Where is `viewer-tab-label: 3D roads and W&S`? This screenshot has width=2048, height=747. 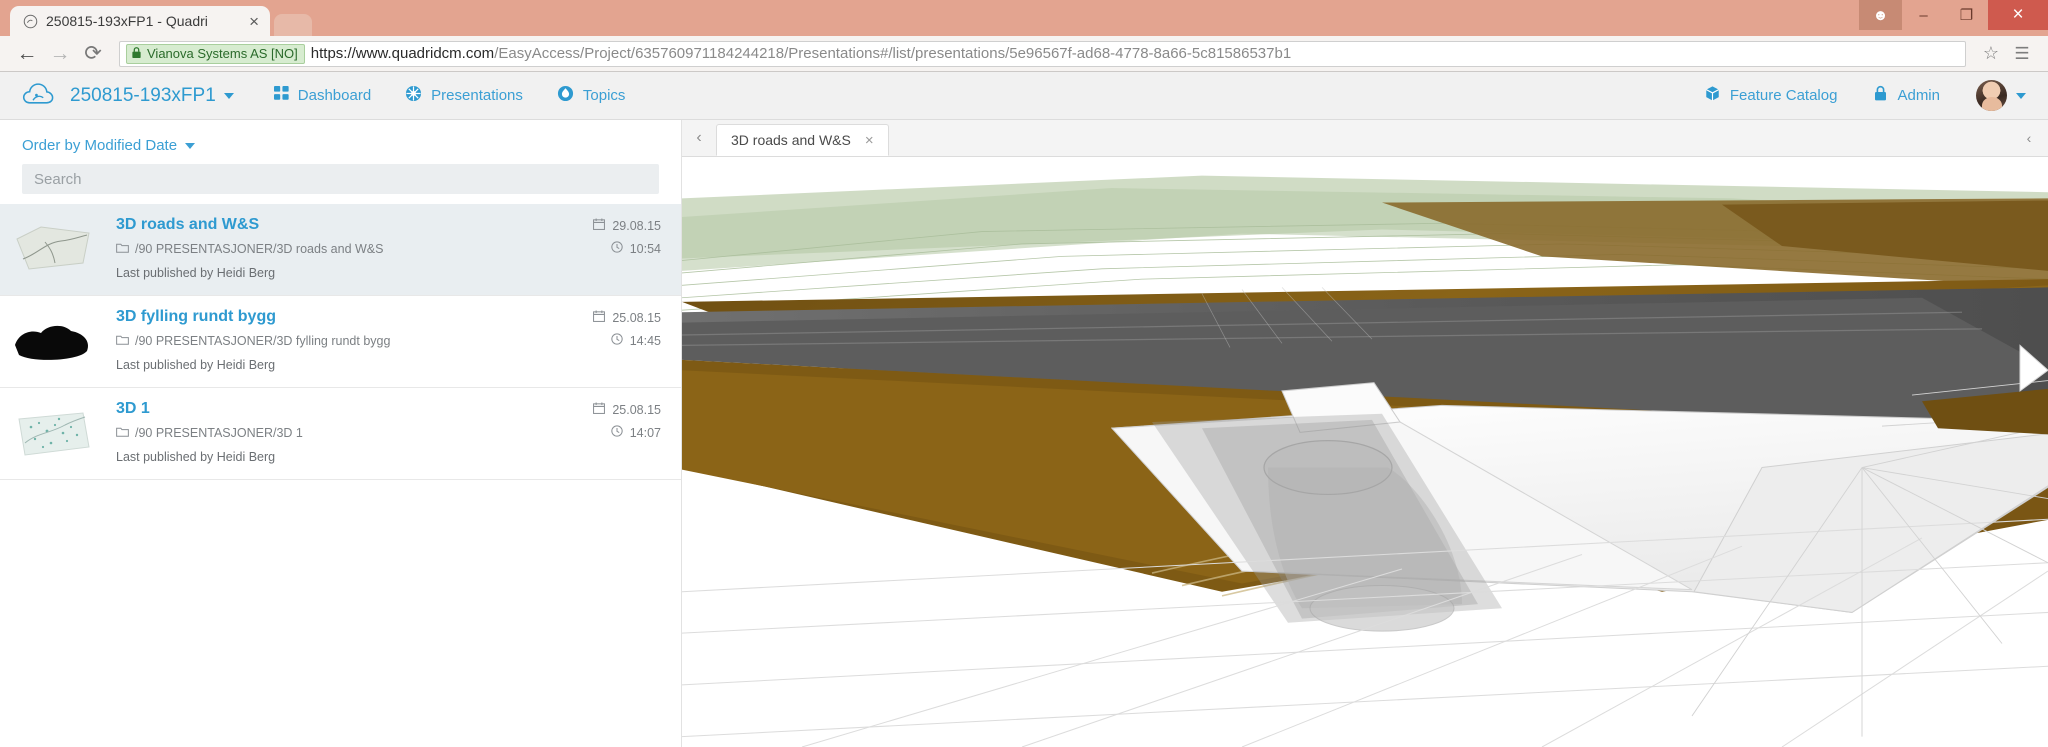 viewer-tab-label: 3D roads and W&S is located at coordinates (791, 140).